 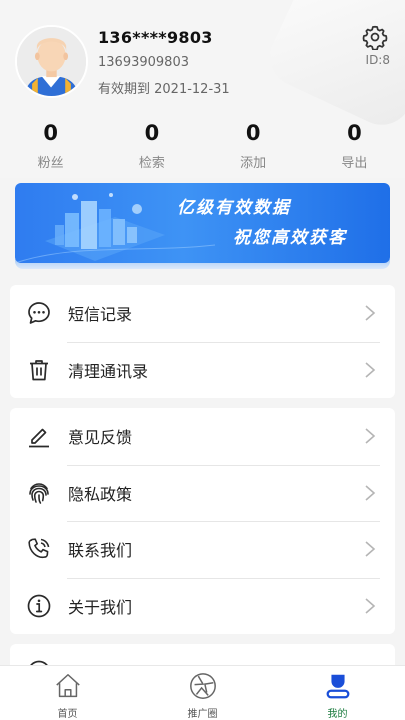 I want to click on fingerprint-icon, so click(x=39, y=493).